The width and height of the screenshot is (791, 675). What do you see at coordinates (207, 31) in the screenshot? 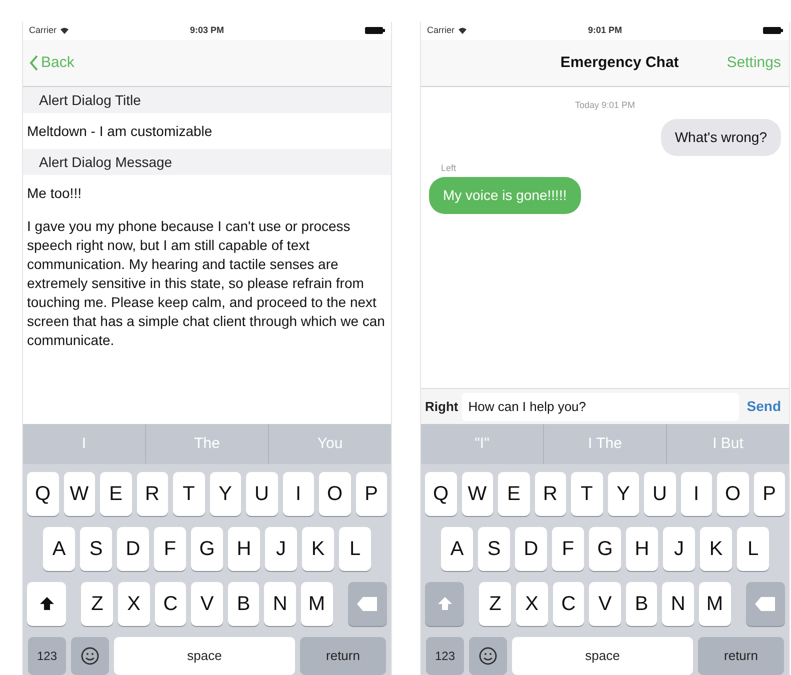
I see `status-time: 9:03 PM` at bounding box center [207, 31].